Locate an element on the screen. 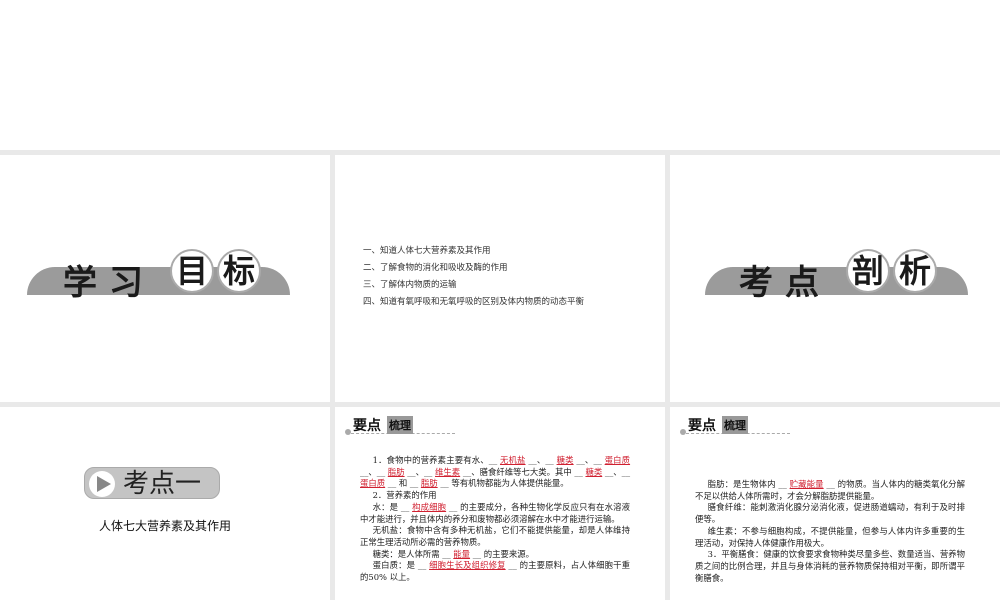  learning-goals-banner: 学 习 目 标 is located at coordinates (158, 276).